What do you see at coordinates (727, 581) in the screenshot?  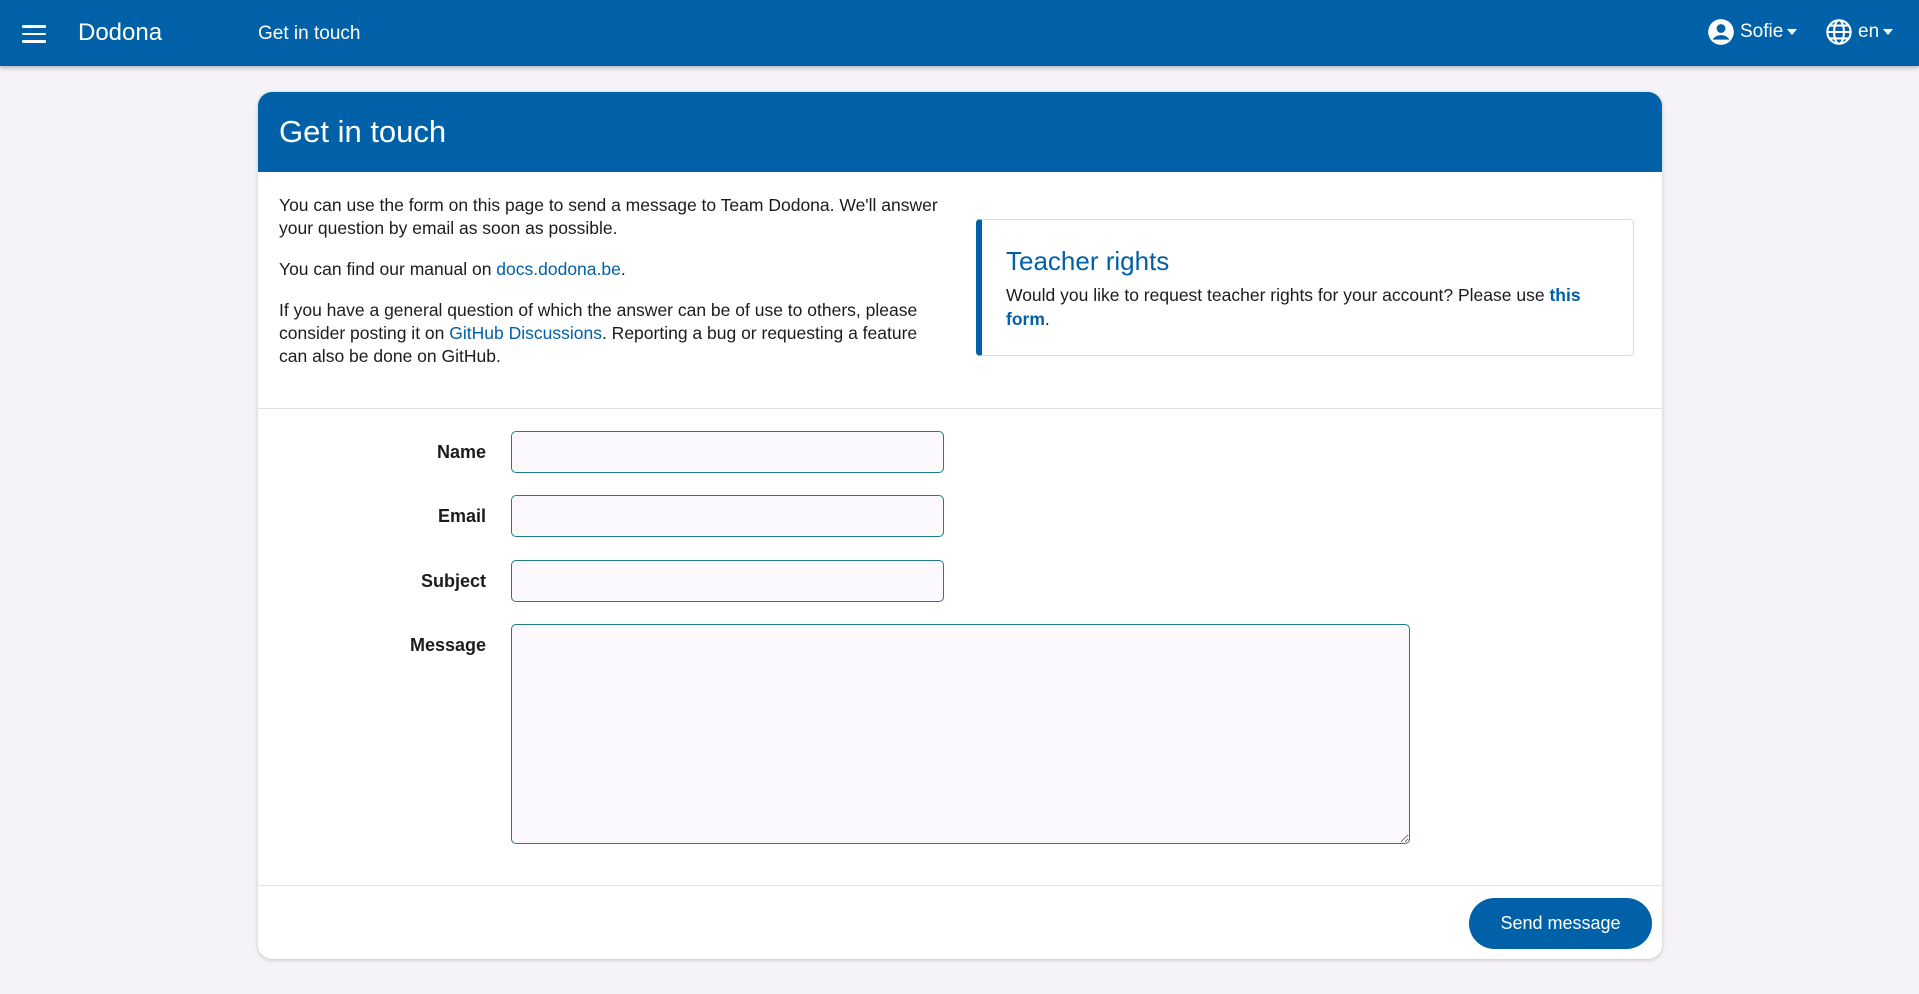 I see `subject-input` at bounding box center [727, 581].